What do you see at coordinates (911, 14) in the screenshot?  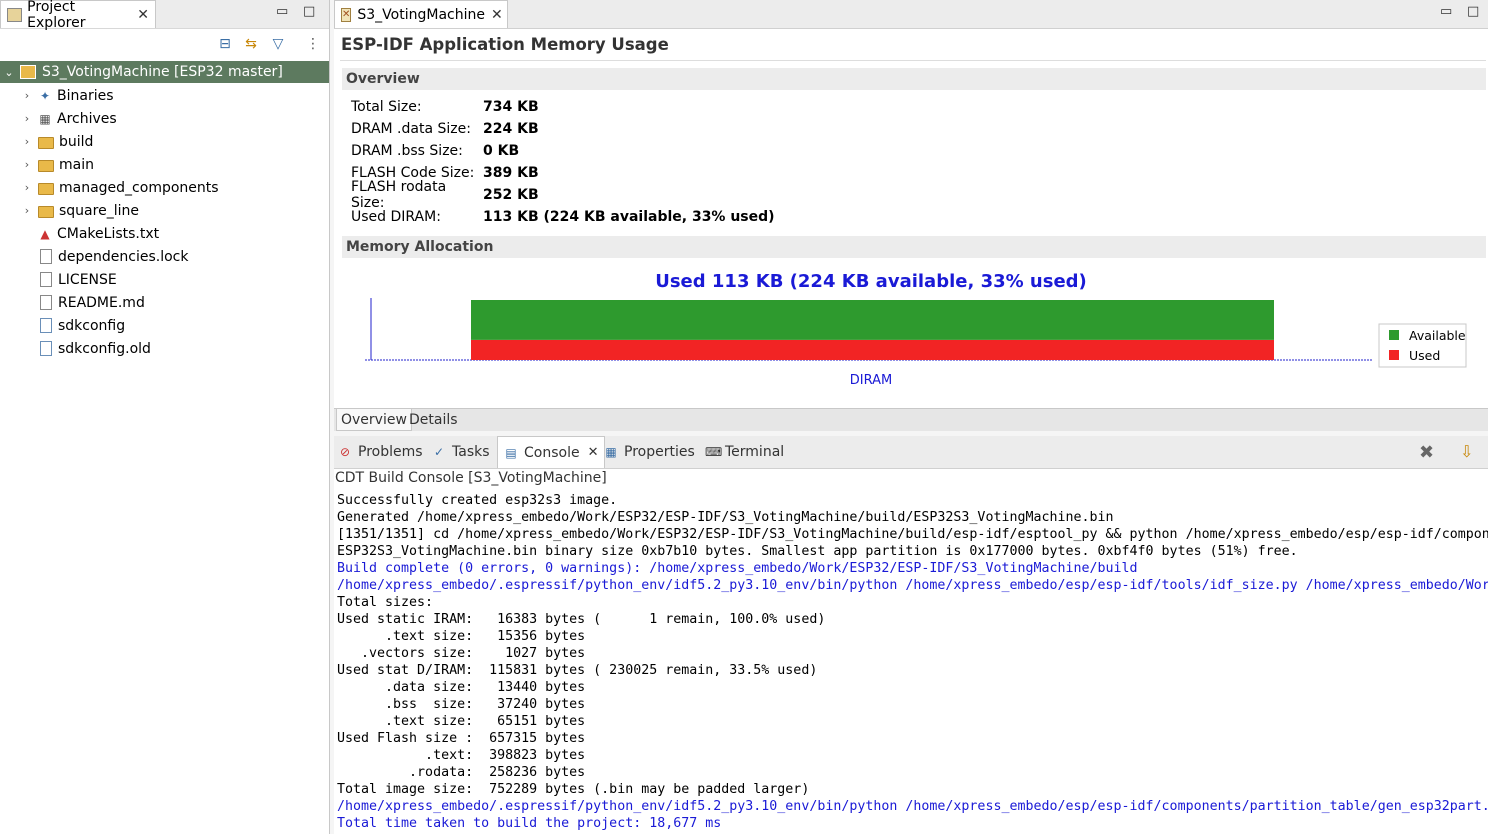 I see `editor-tabbar: ✕ S3_VotingMachine ✕ ▭ □` at bounding box center [911, 14].